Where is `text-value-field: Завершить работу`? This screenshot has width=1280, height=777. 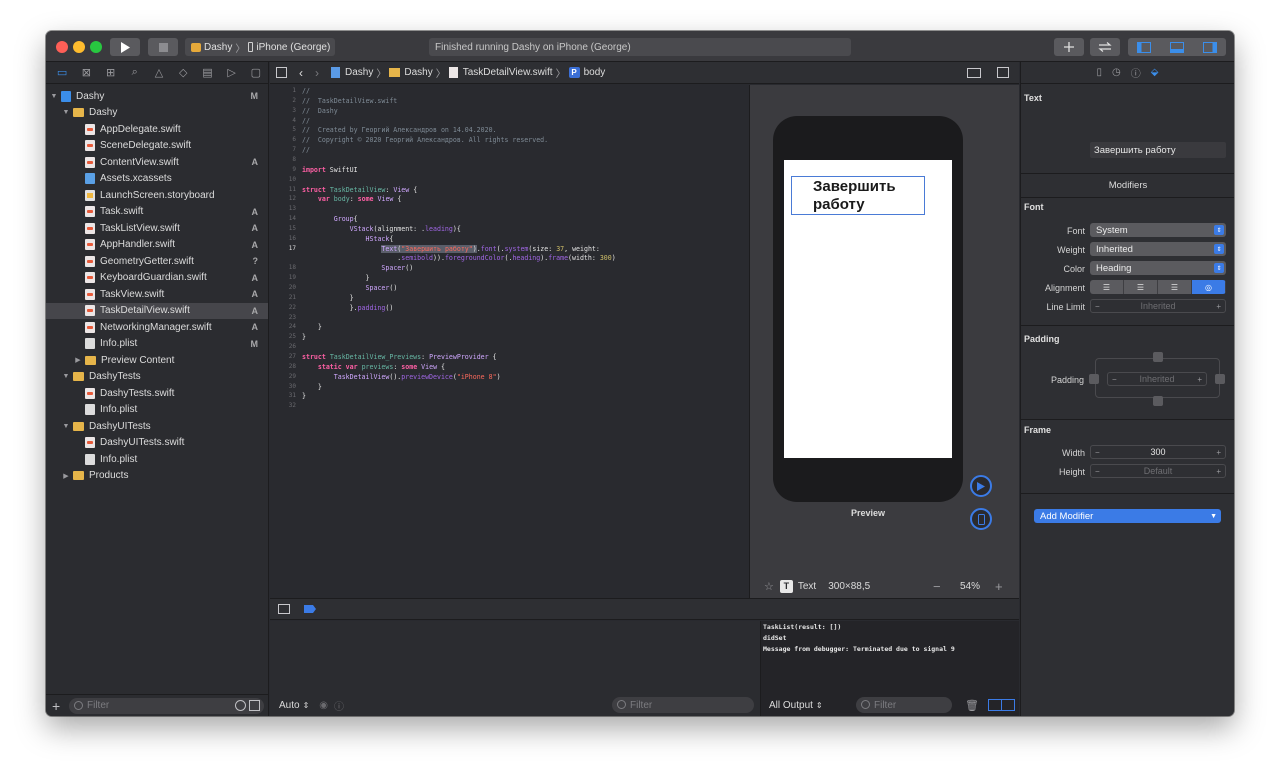 text-value-field: Завершить работу is located at coordinates (1158, 150).